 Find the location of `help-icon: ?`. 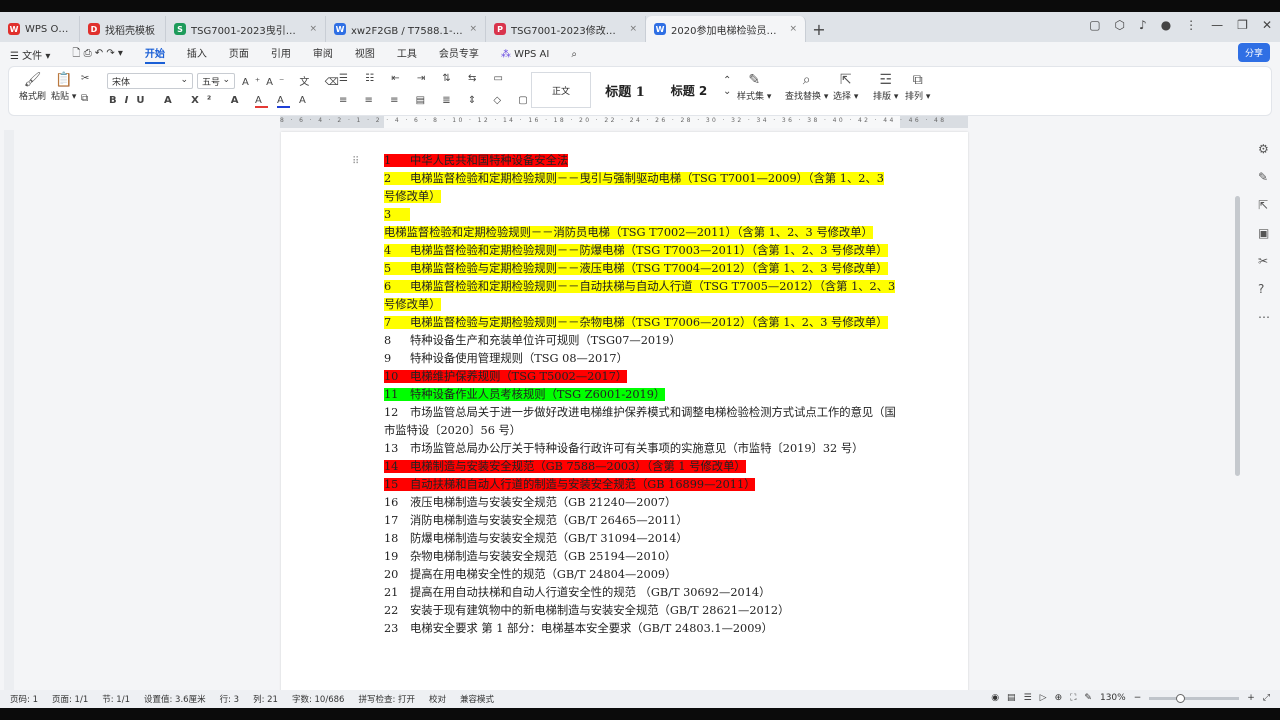

help-icon: ? is located at coordinates (1264, 289).